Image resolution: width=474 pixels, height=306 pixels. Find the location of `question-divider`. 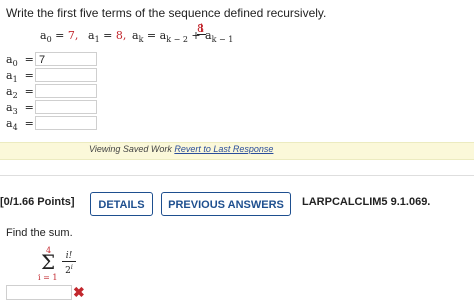

question-divider is located at coordinates (237, 175).